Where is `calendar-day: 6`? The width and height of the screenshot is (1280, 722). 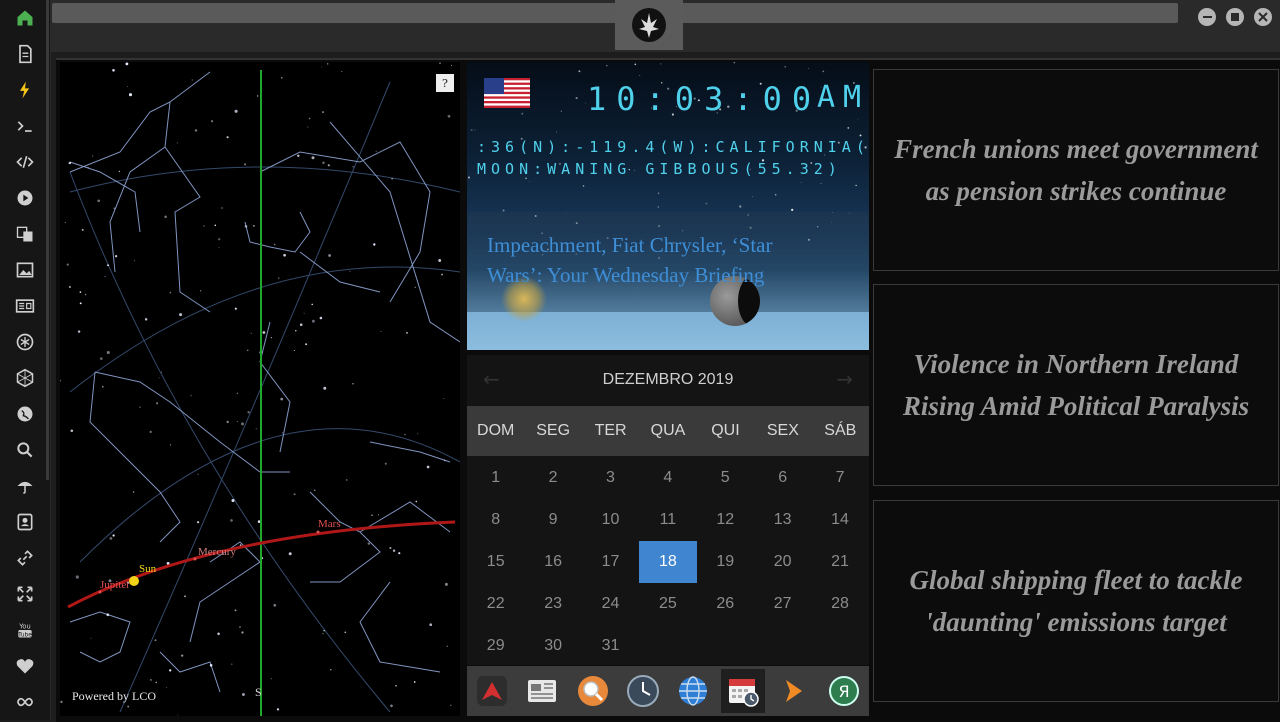 calendar-day: 6 is located at coordinates (782, 478).